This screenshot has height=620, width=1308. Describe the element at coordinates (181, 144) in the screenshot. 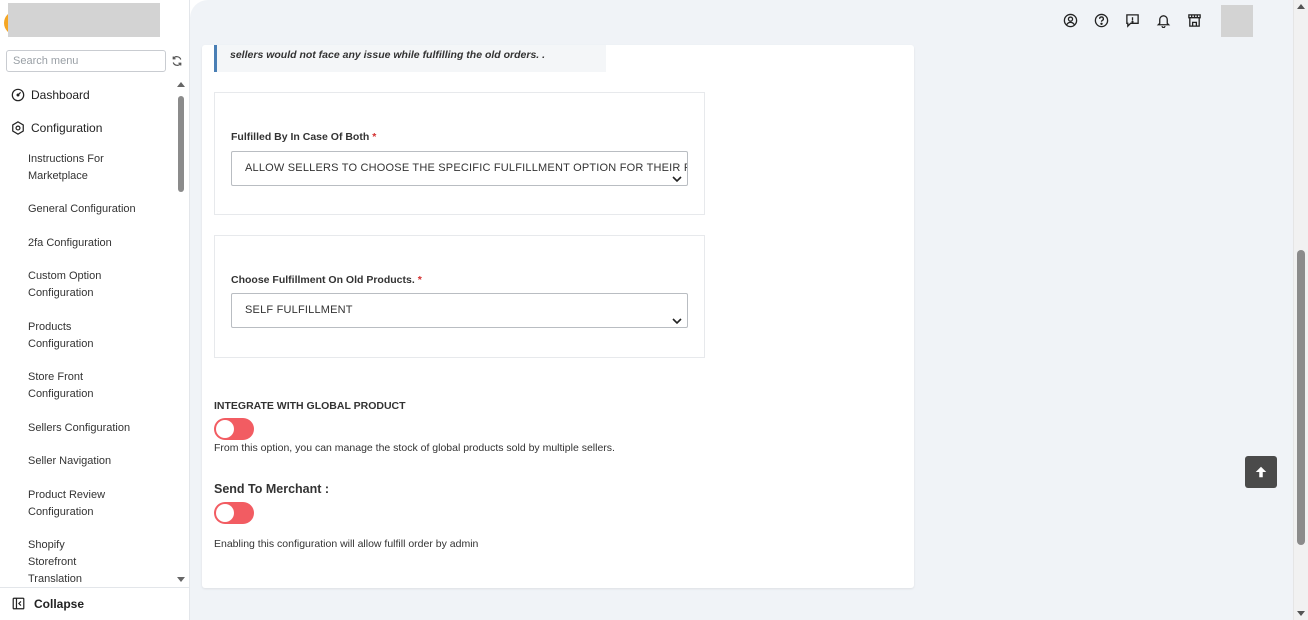

I see `sidebar-scroll-thumb` at that location.